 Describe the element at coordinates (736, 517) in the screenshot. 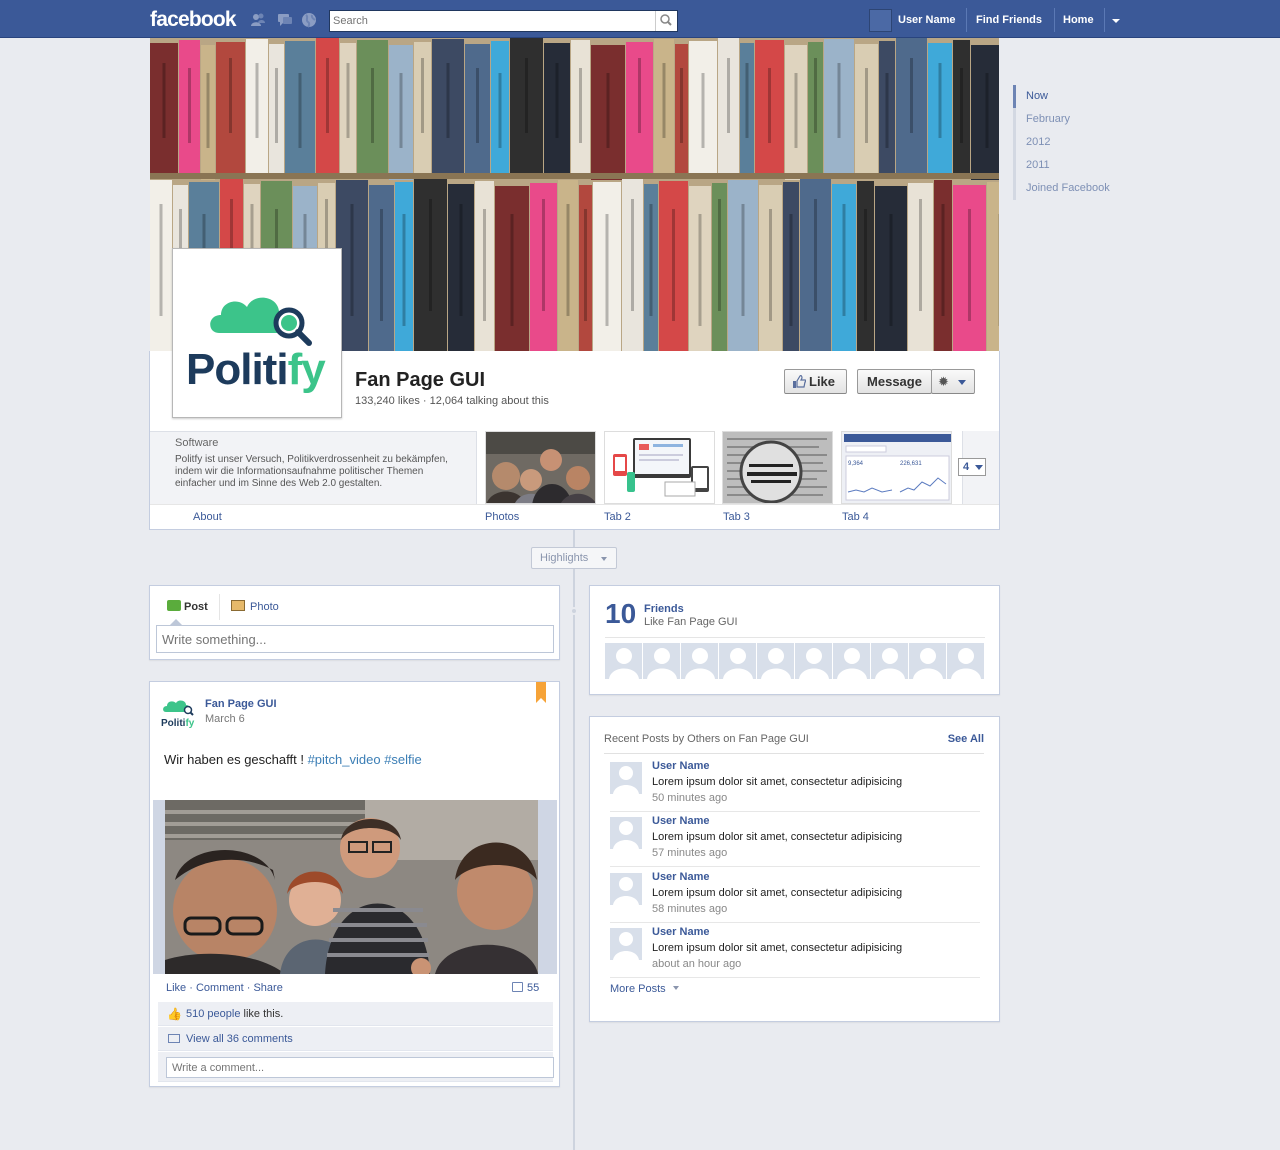

I see `tab-3: Tab 3` at that location.